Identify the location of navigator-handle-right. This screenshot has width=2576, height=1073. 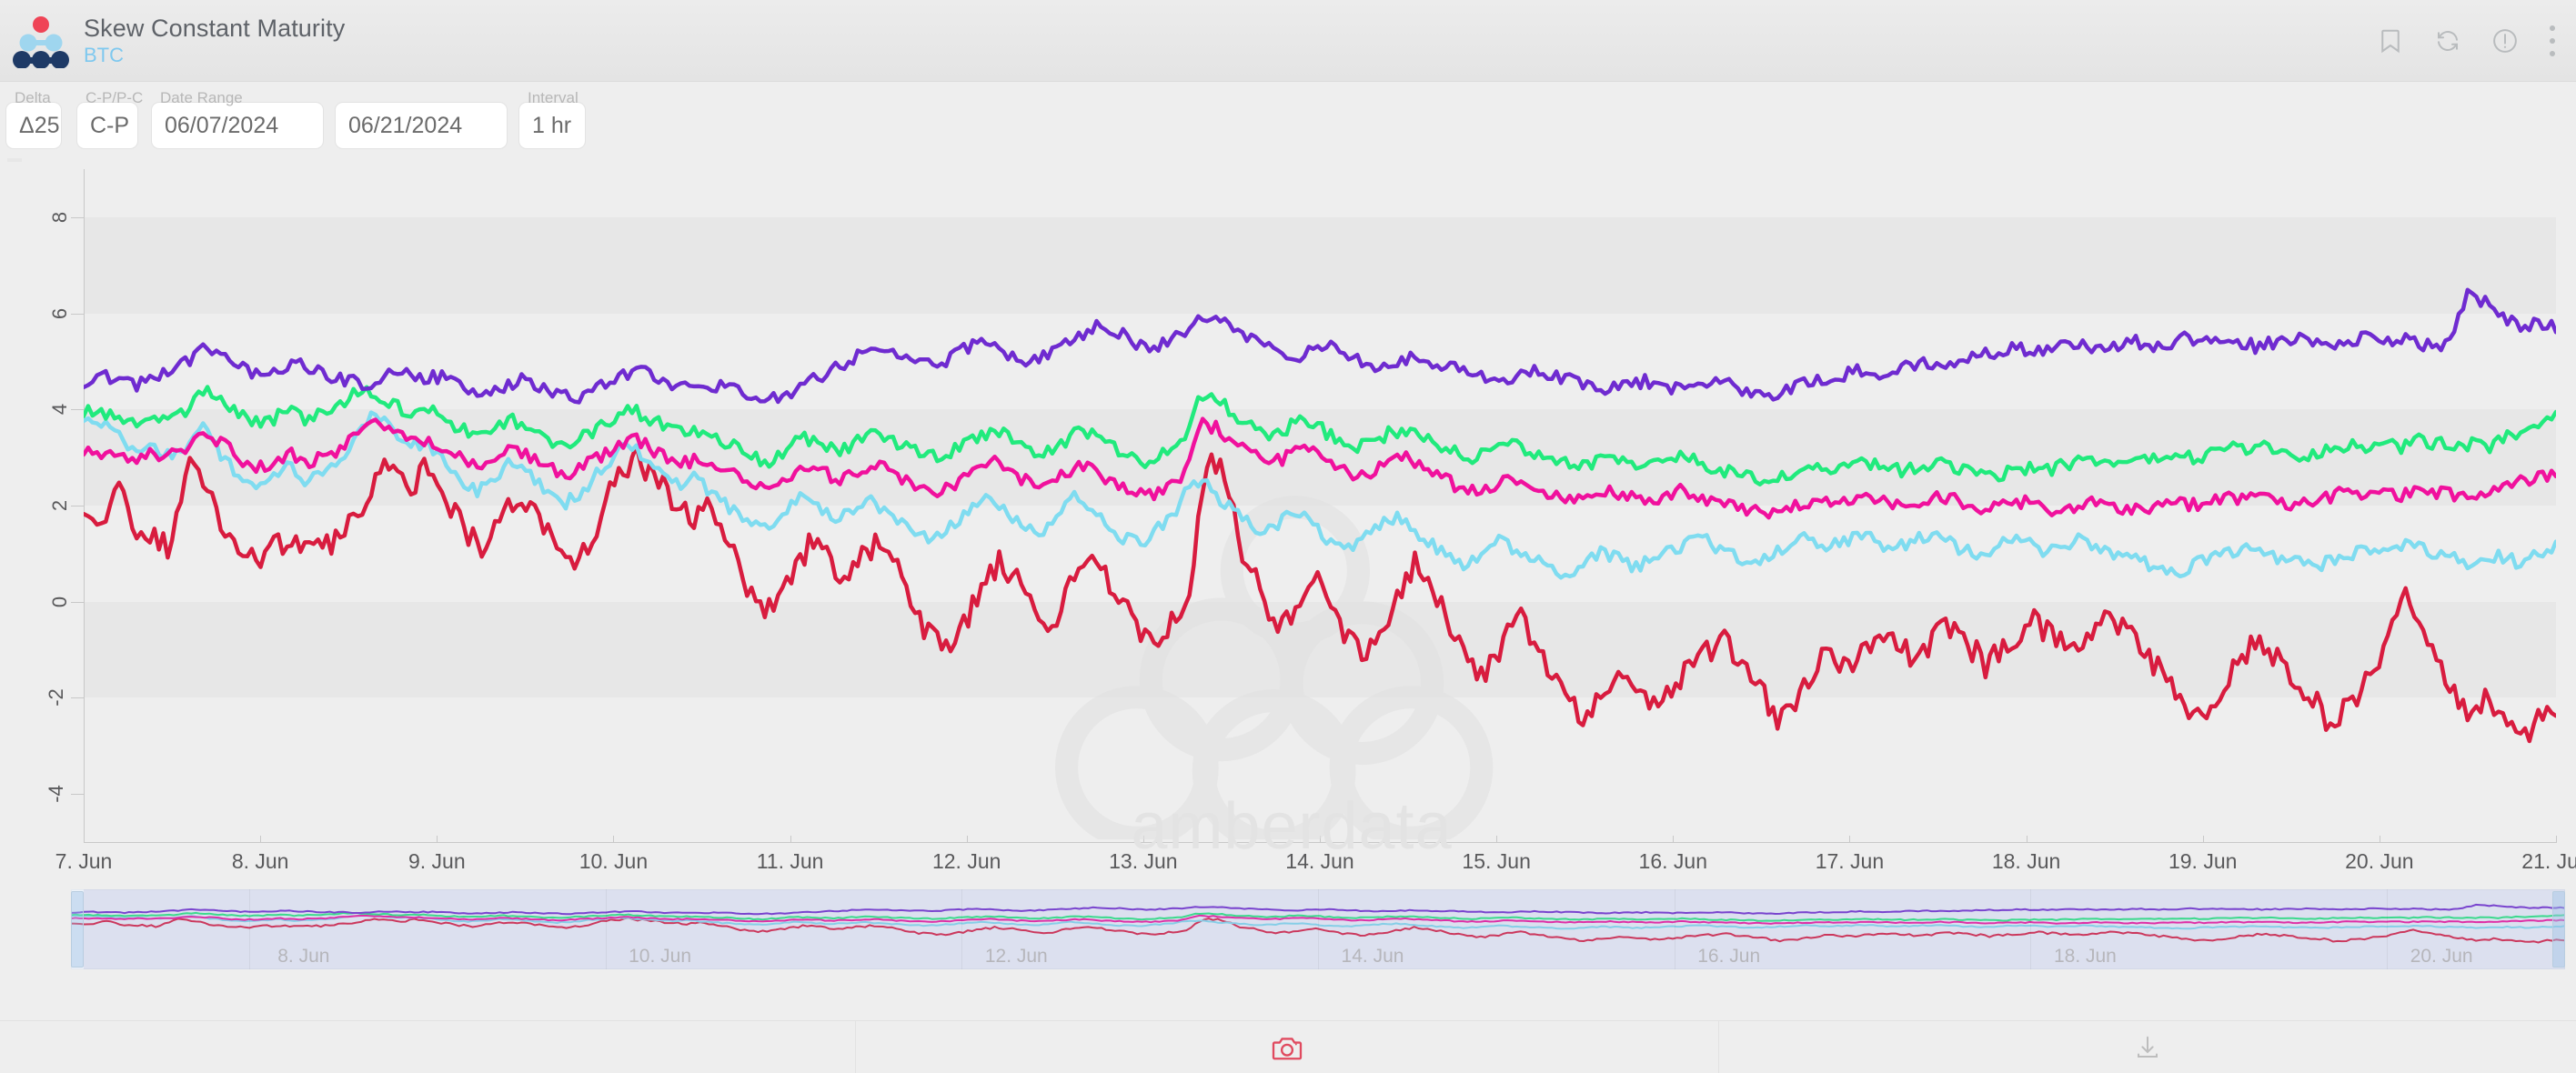
(2558, 929).